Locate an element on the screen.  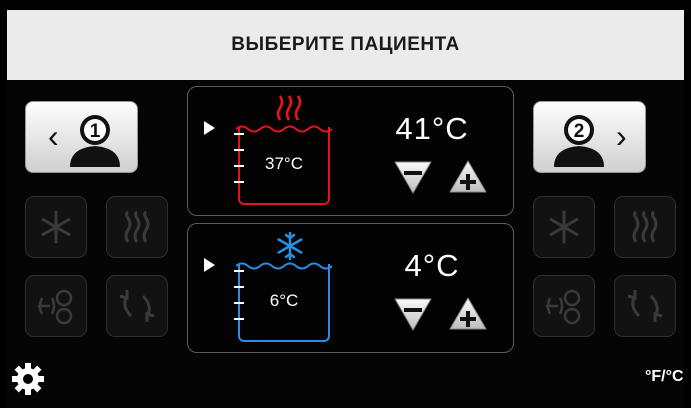
cool-set-temp: 4°C is located at coordinates (432, 265).